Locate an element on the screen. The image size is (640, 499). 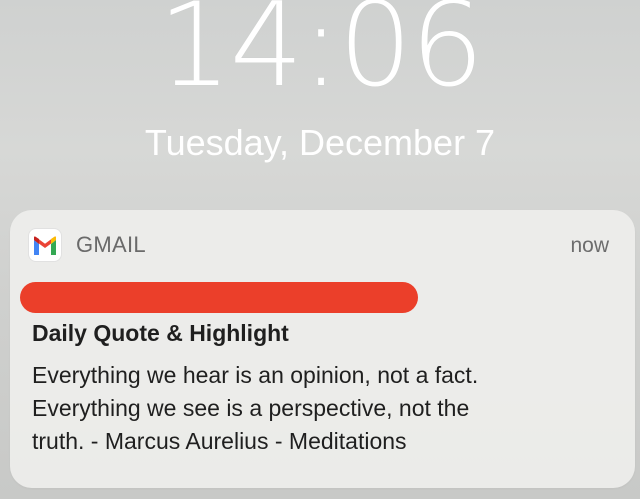
gmail-icon is located at coordinates (45, 245).